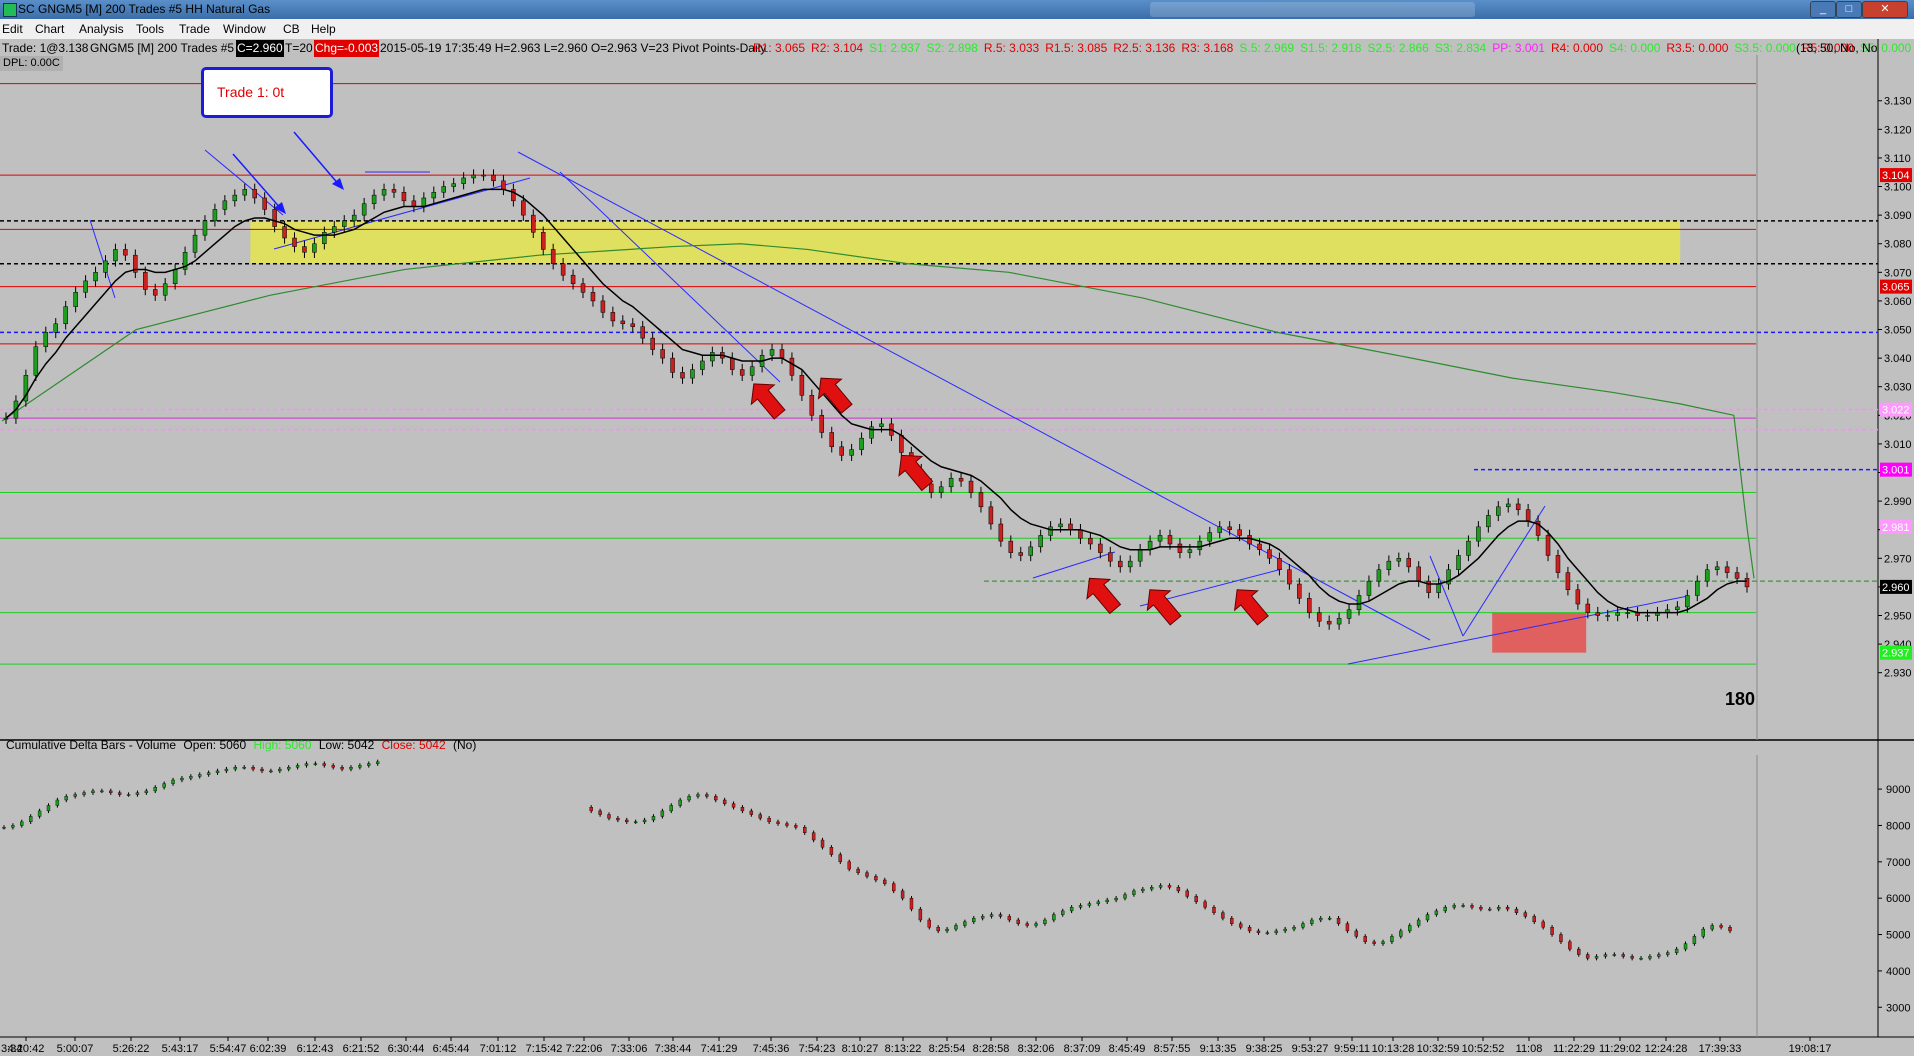 This screenshot has height=1056, width=1914. What do you see at coordinates (1144, 48) in the screenshot?
I see `pivot-value: R2.5: 3.136` at bounding box center [1144, 48].